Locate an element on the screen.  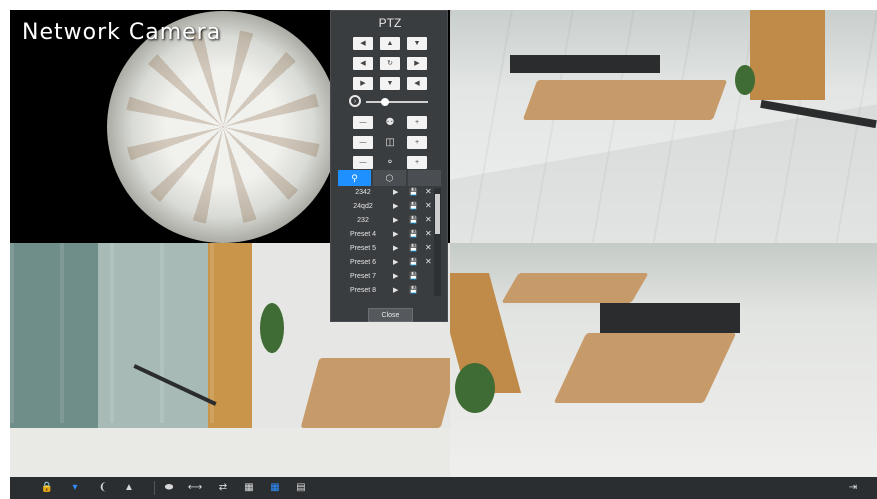
preset-row: 232 ▶ 💾 ✕ is located at coordinates (390, 221).